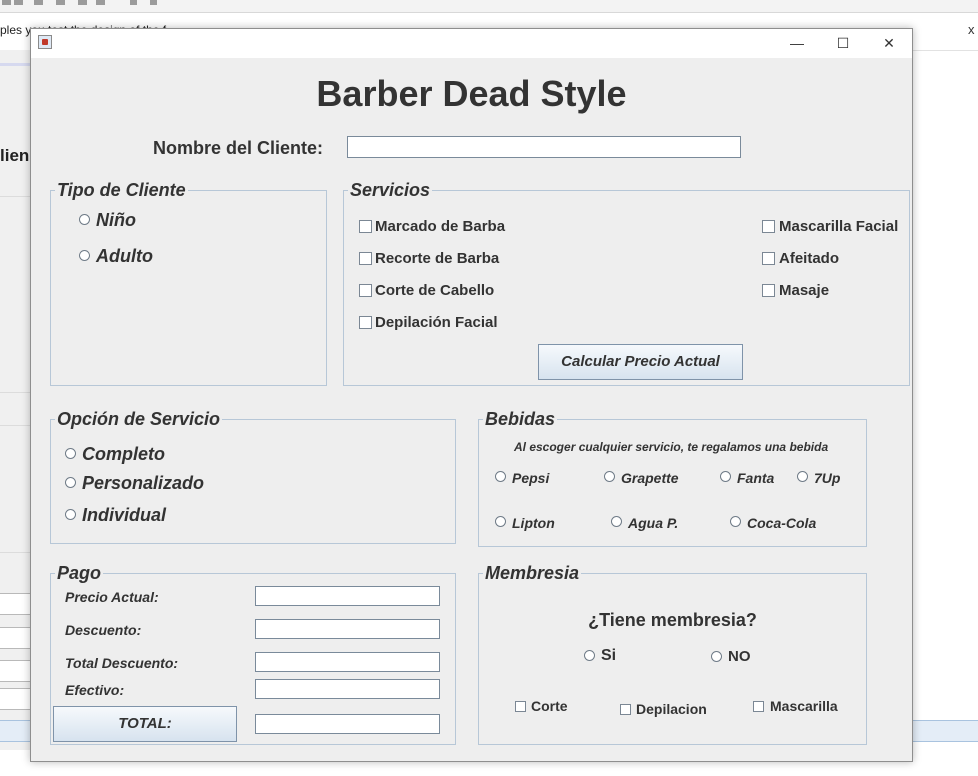  Describe the element at coordinates (436, 322) in the screenshot. I see `depilacion-facial-label: Depilación Facial` at that location.